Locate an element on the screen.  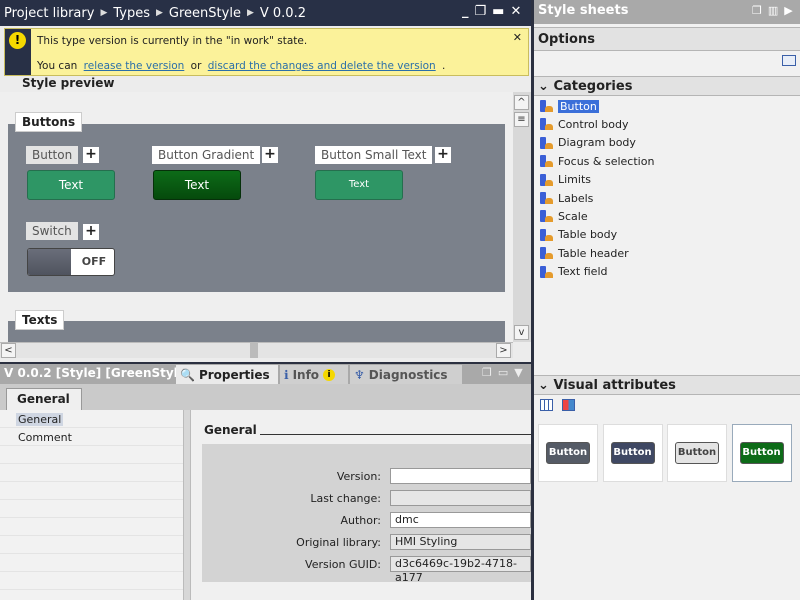
tab-label: Diagnostics is located at coordinates (408, 374).